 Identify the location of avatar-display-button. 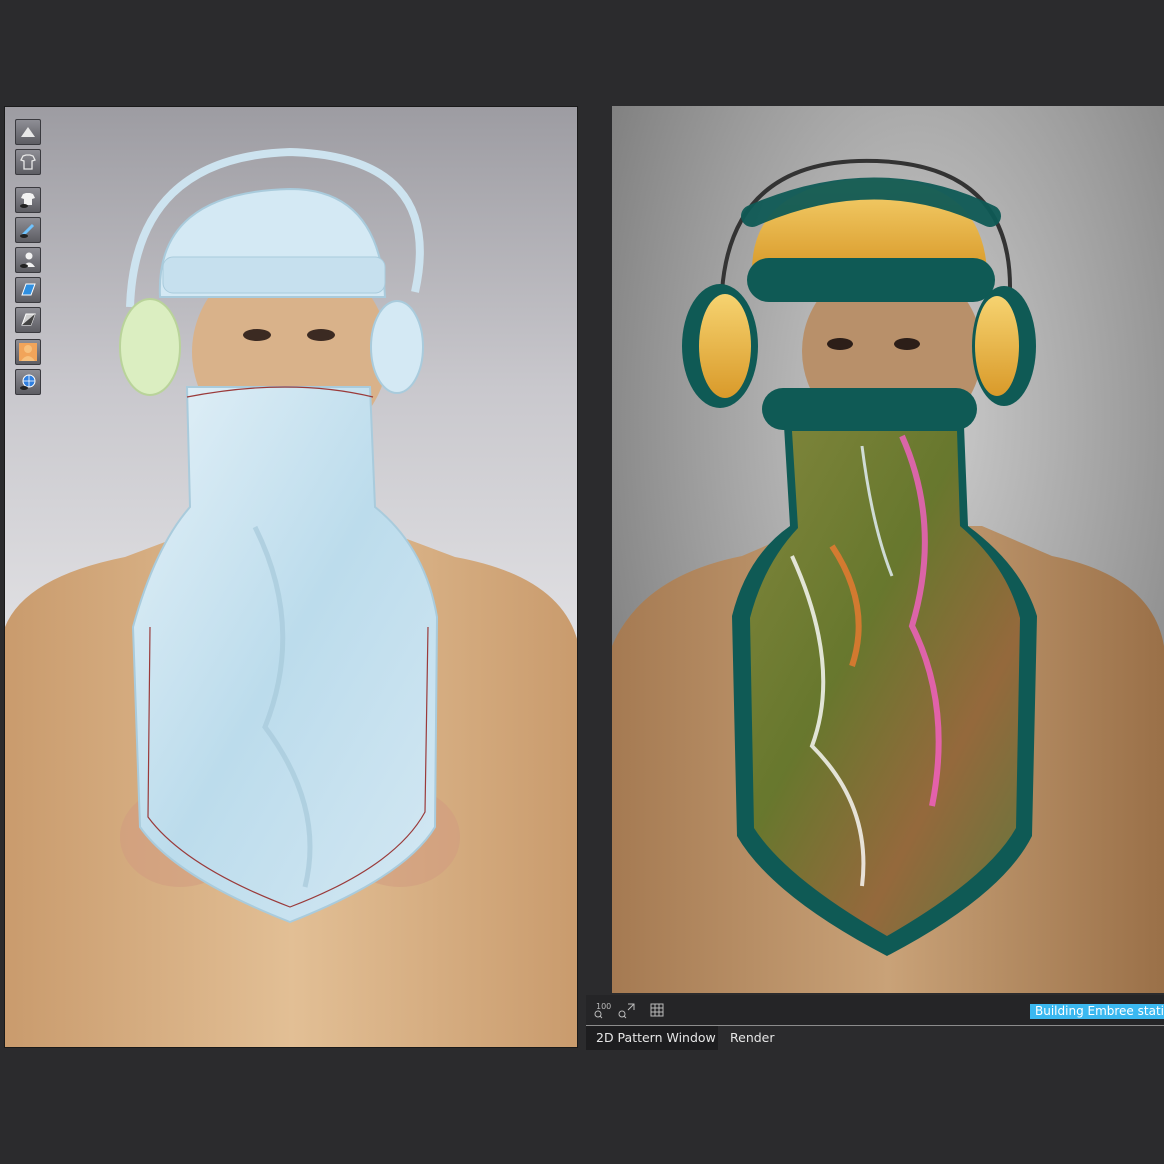
(28, 132).